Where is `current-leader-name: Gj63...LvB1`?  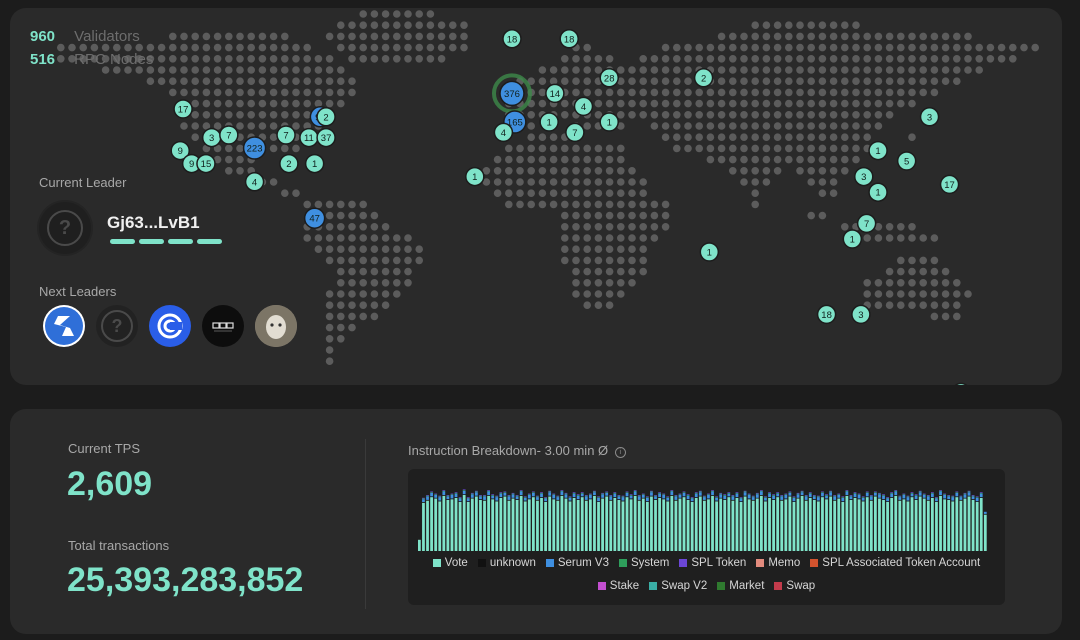
current-leader-name: Gj63...LvB1 is located at coordinates (153, 223).